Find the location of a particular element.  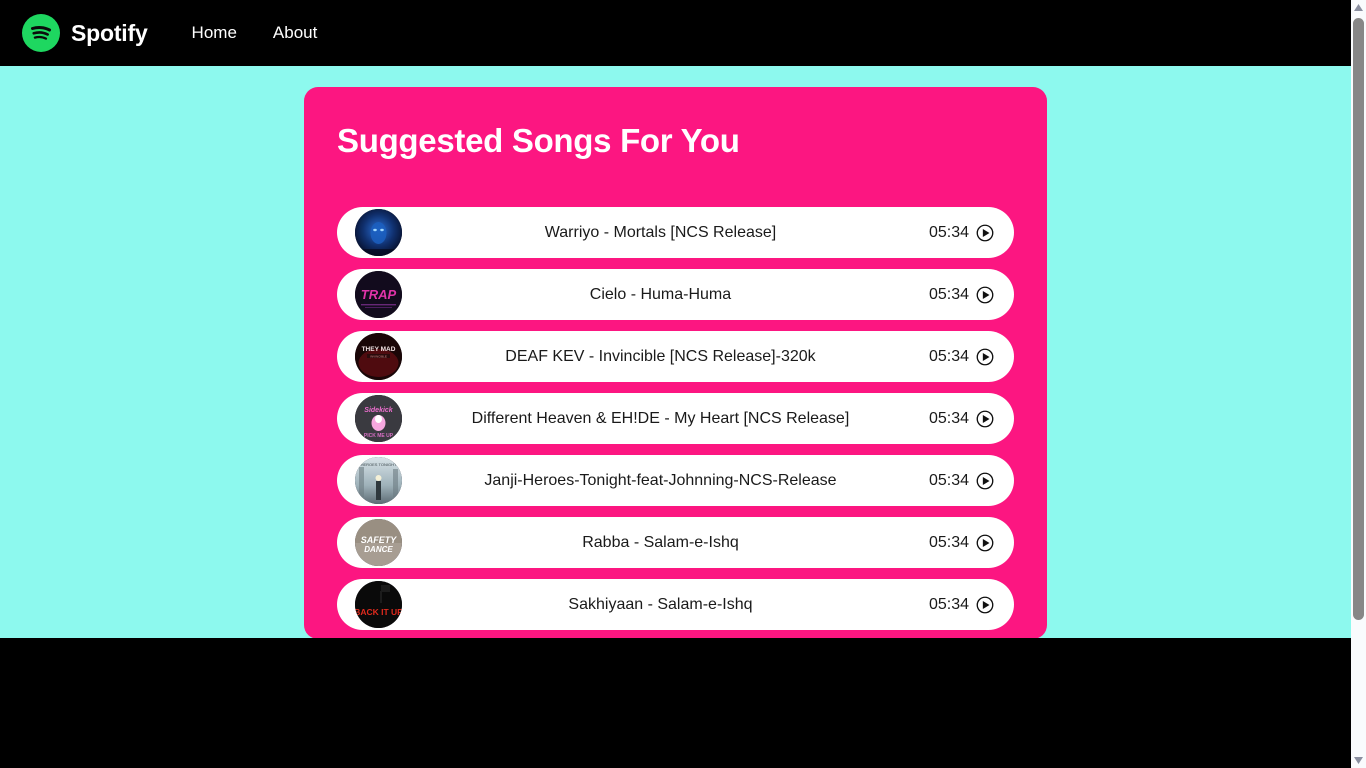

album-art-art-theymad: THEY MAD INVINCIBLE is located at coordinates (378, 356).